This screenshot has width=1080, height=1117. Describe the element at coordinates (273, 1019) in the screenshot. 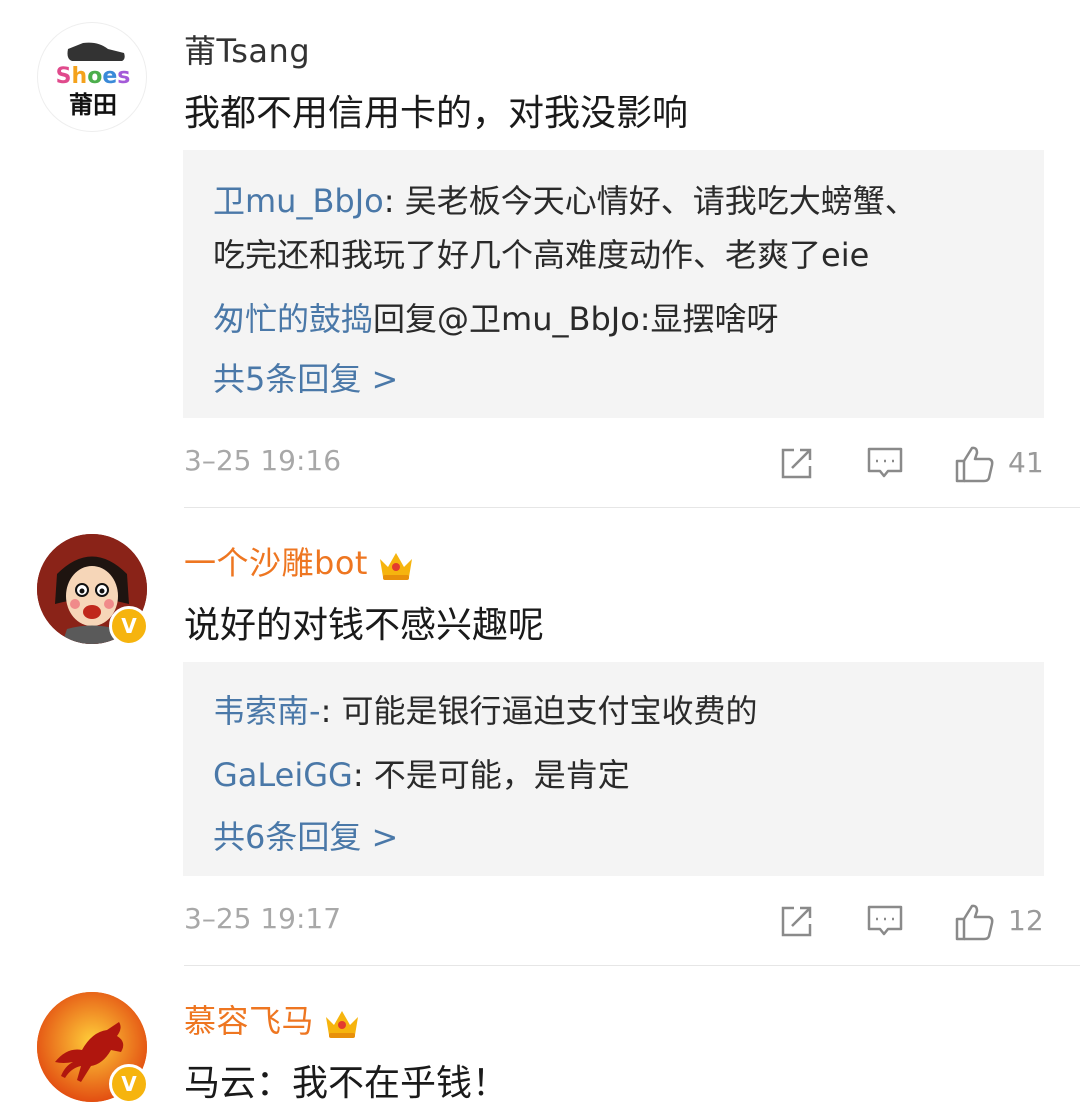

I see `username: 慕容飞马` at that location.